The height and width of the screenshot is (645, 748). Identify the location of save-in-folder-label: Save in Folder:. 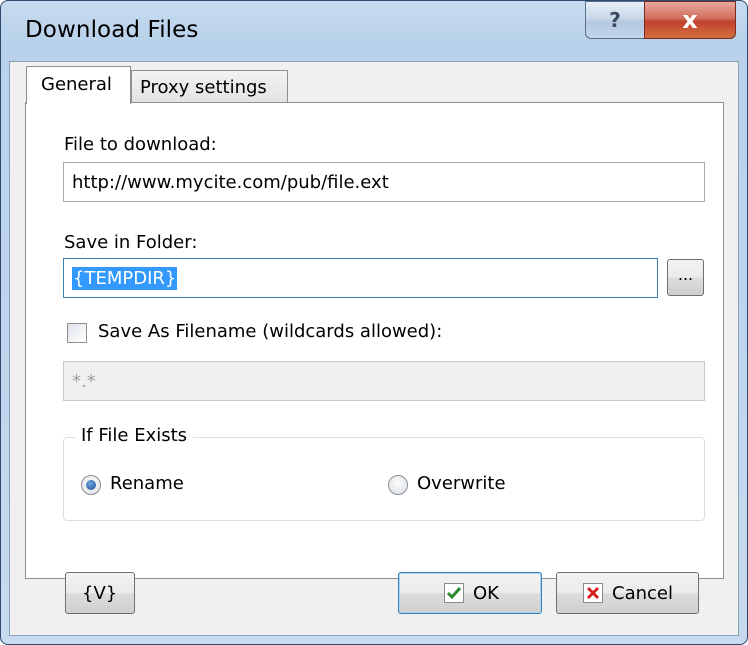
(131, 242).